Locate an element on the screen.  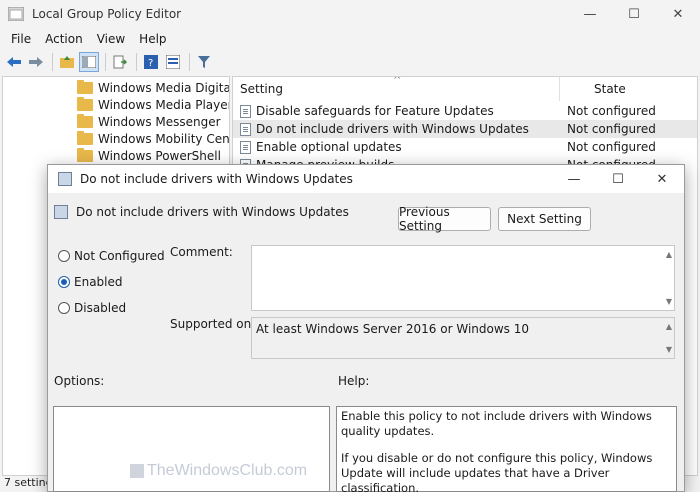
supported-on-label: Supported on: is located at coordinates (213, 324).